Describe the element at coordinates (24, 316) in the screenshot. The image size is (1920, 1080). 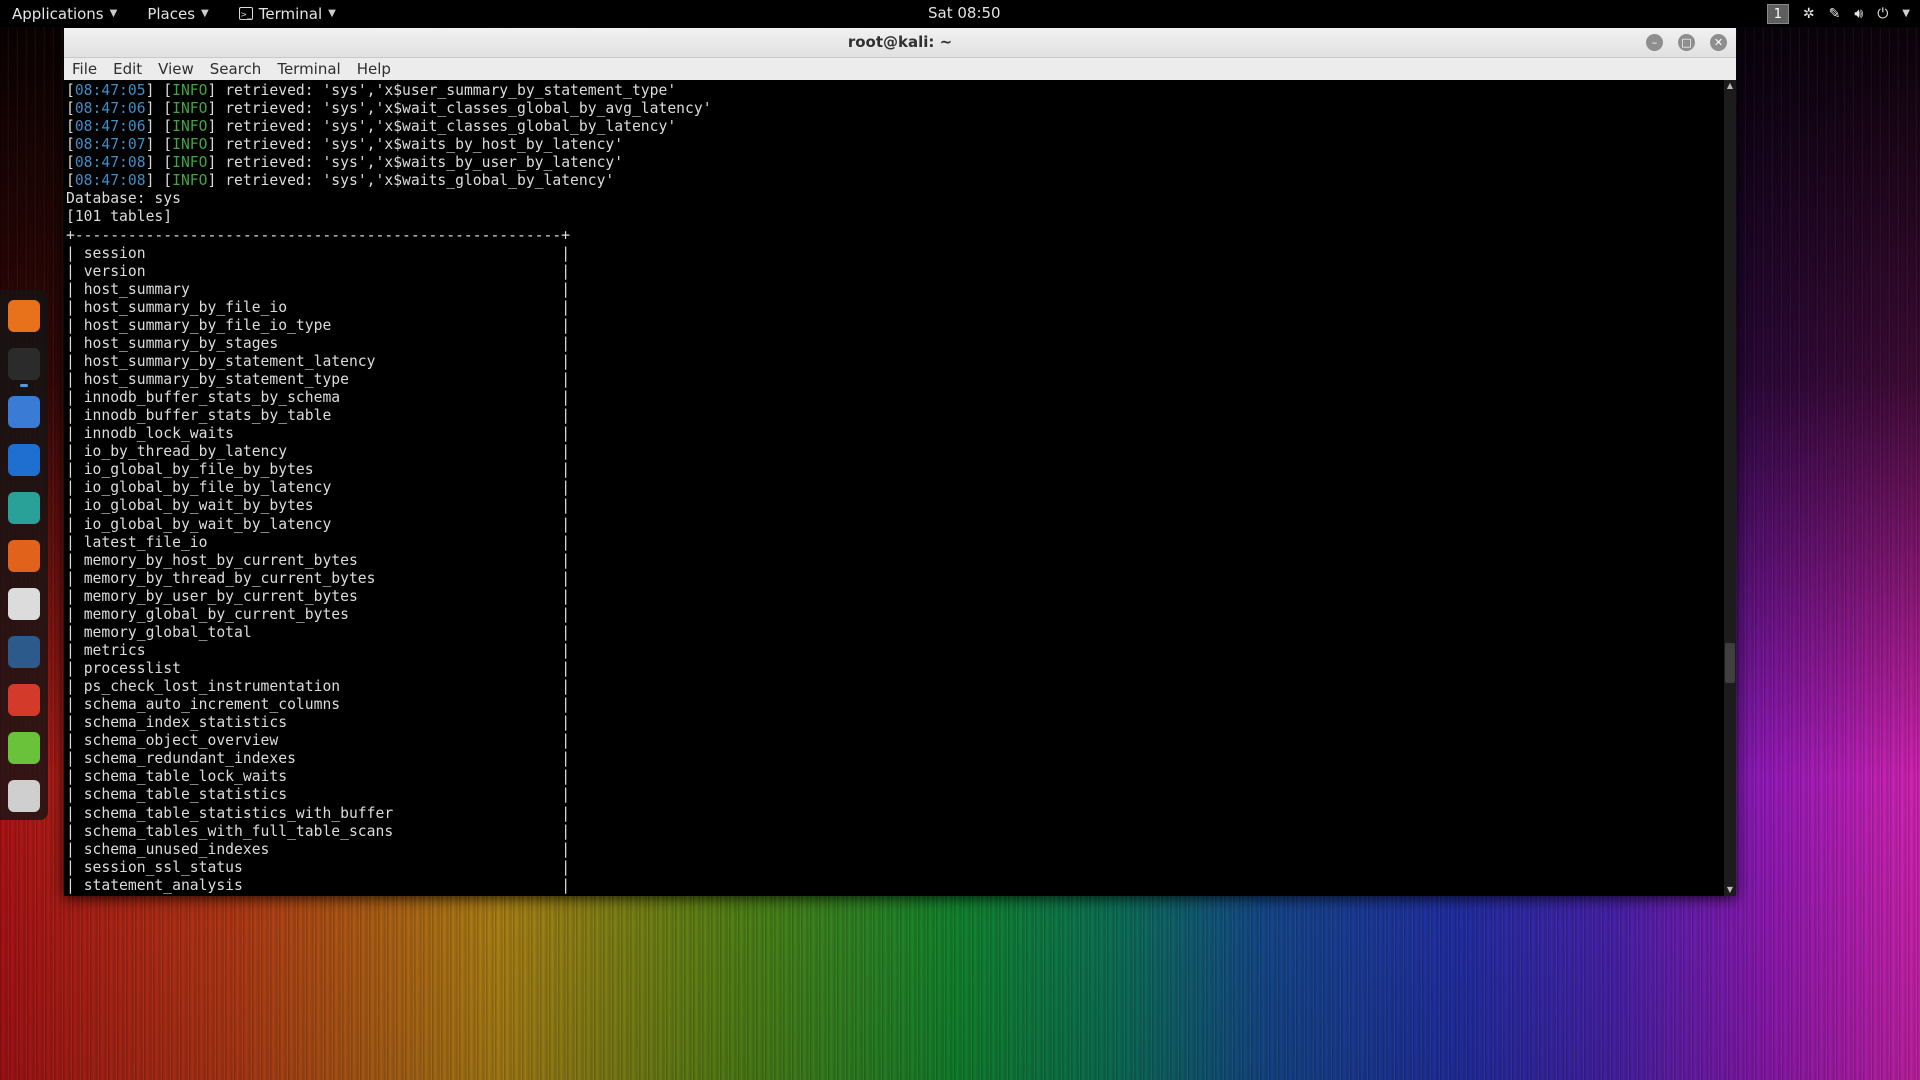
I see `firefox-icon` at that location.